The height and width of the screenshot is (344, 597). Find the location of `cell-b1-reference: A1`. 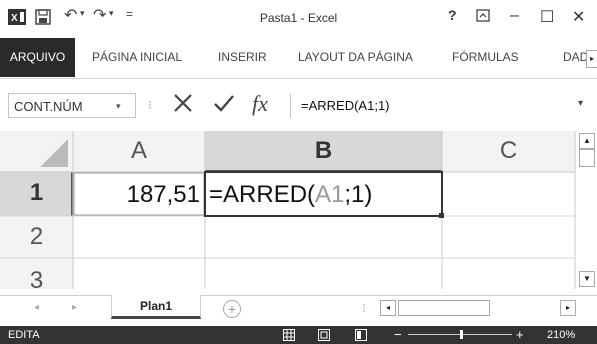

cell-b1-reference: A1 is located at coordinates (330, 194).